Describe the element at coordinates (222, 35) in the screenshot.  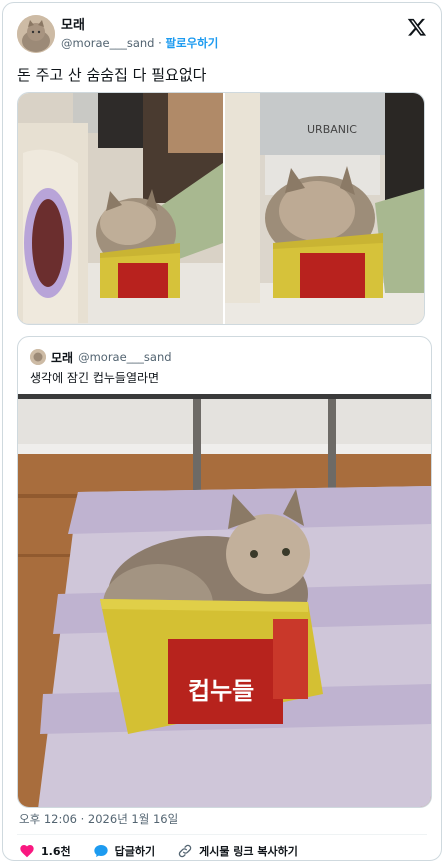
I see `tweet-header: 모래 @morae___sand · 팔로우하기` at that location.